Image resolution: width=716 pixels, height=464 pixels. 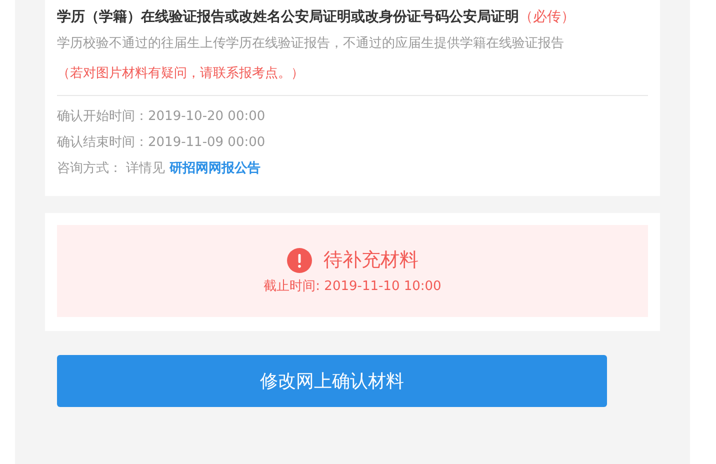 What do you see at coordinates (353, 286) in the screenshot?
I see `deadline-text: 截止时间: 2019-11-10 10:00` at bounding box center [353, 286].